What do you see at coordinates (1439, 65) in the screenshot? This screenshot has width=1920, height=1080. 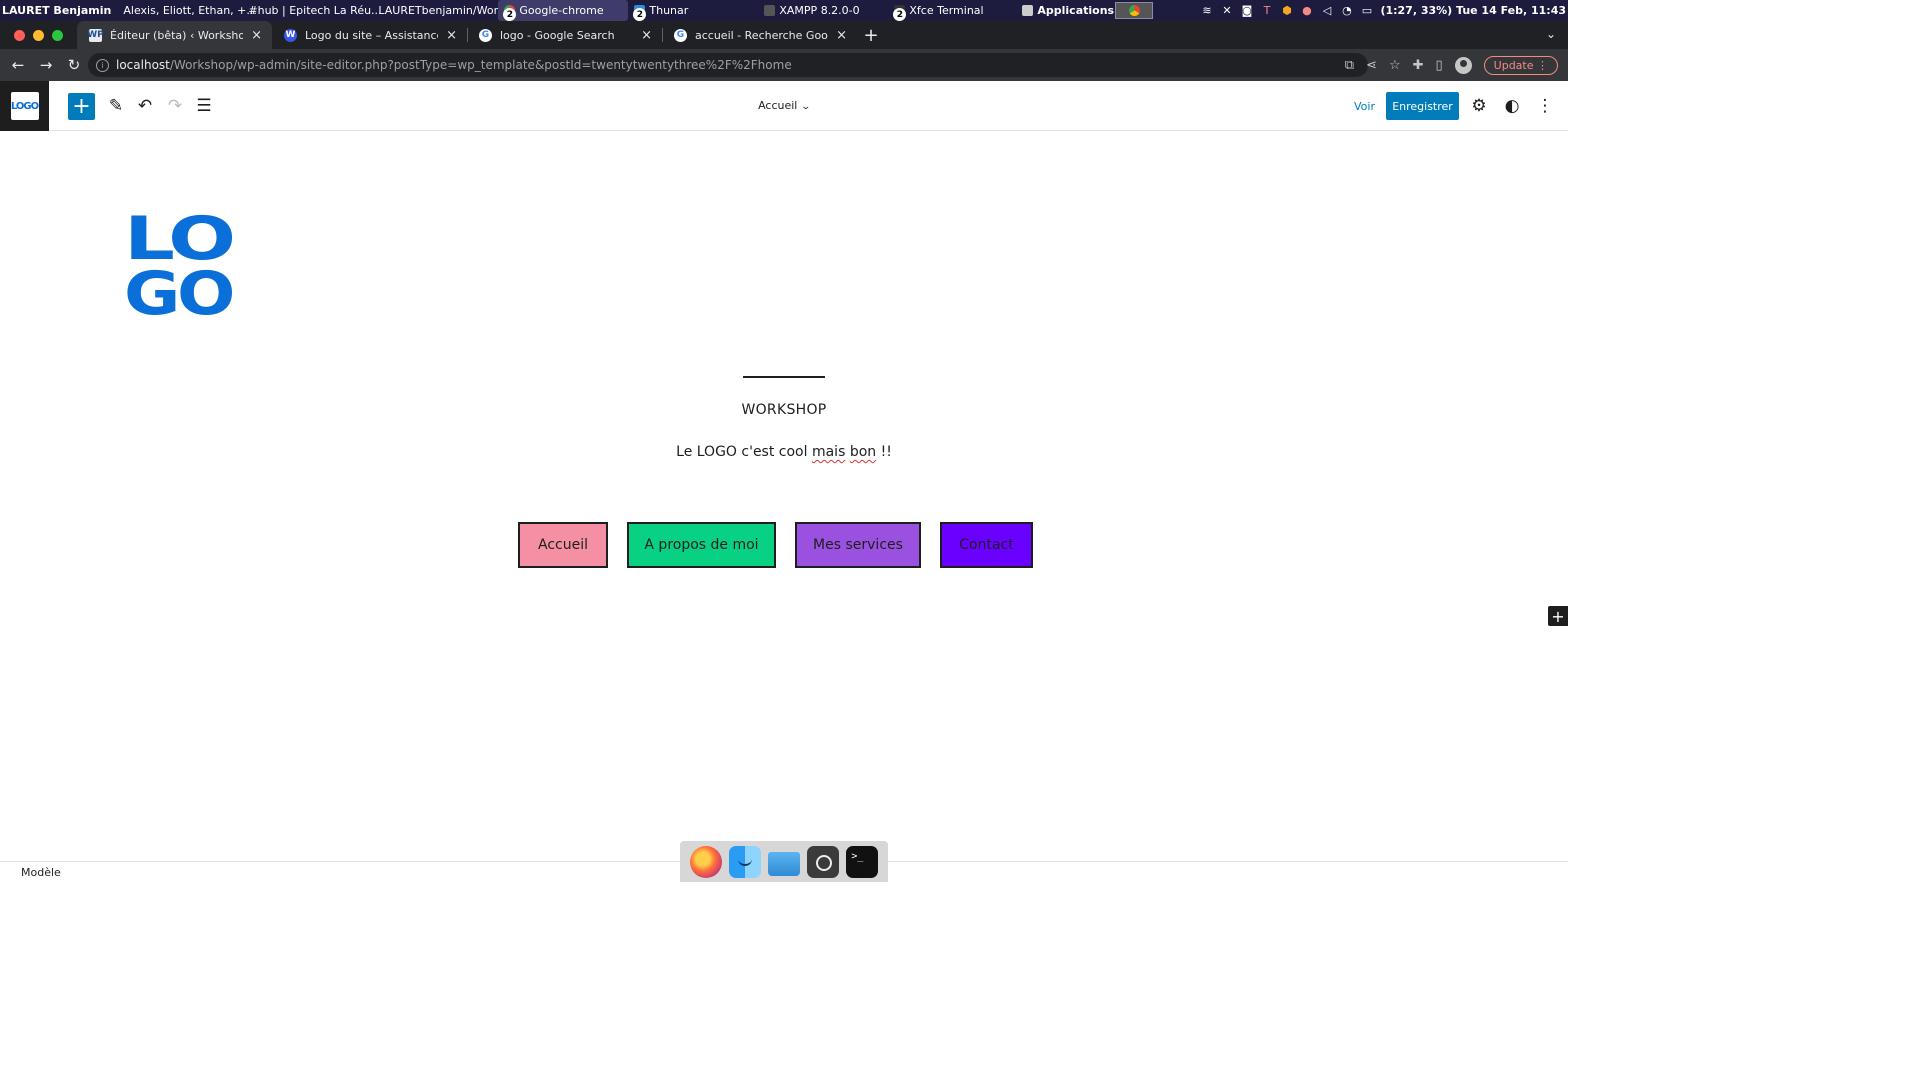 I see `side-panel-icon: ▯` at bounding box center [1439, 65].